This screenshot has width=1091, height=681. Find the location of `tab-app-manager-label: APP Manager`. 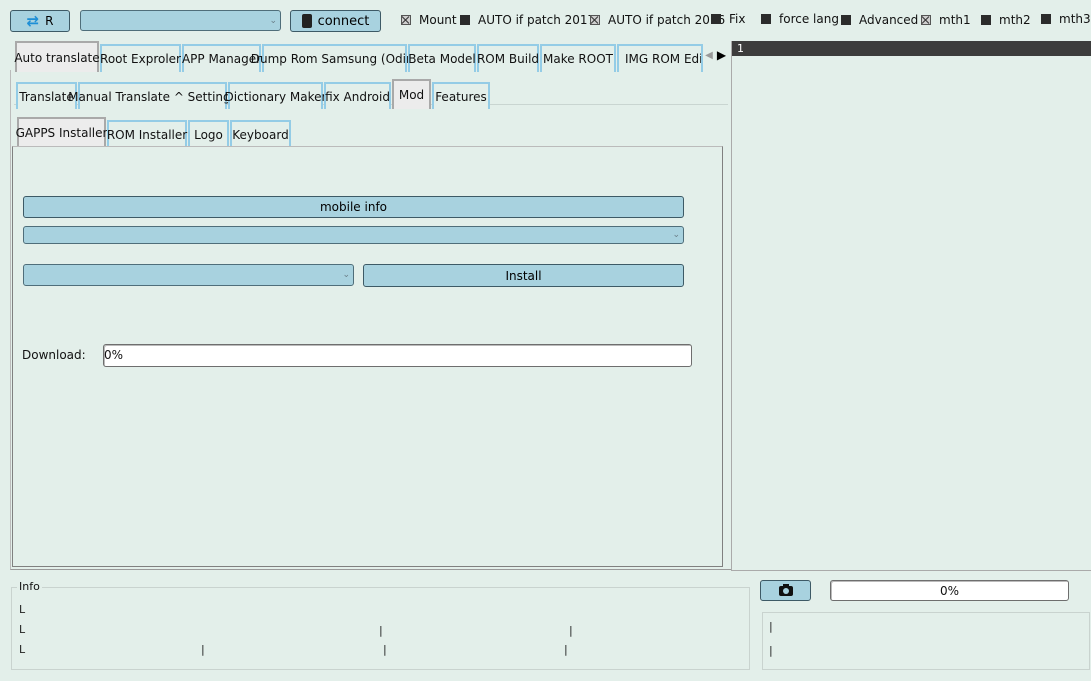

tab-app-manager-label: APP Manager is located at coordinates (221, 59).